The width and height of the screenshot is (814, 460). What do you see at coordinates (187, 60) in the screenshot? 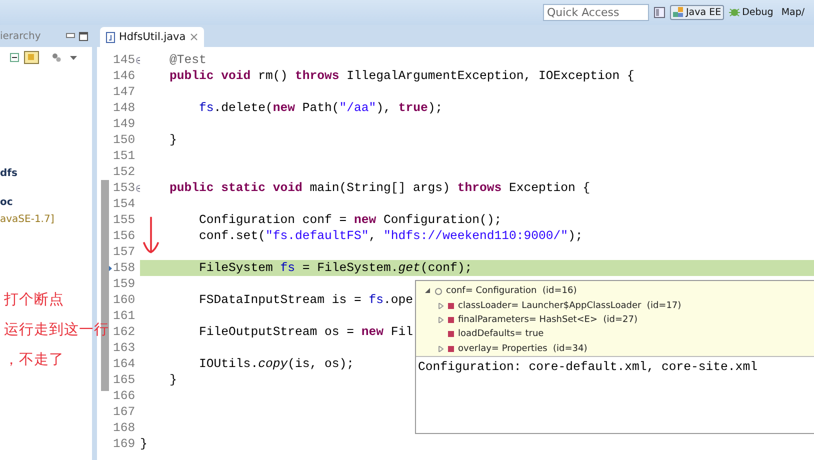
I see `code-line: @Test` at bounding box center [187, 60].